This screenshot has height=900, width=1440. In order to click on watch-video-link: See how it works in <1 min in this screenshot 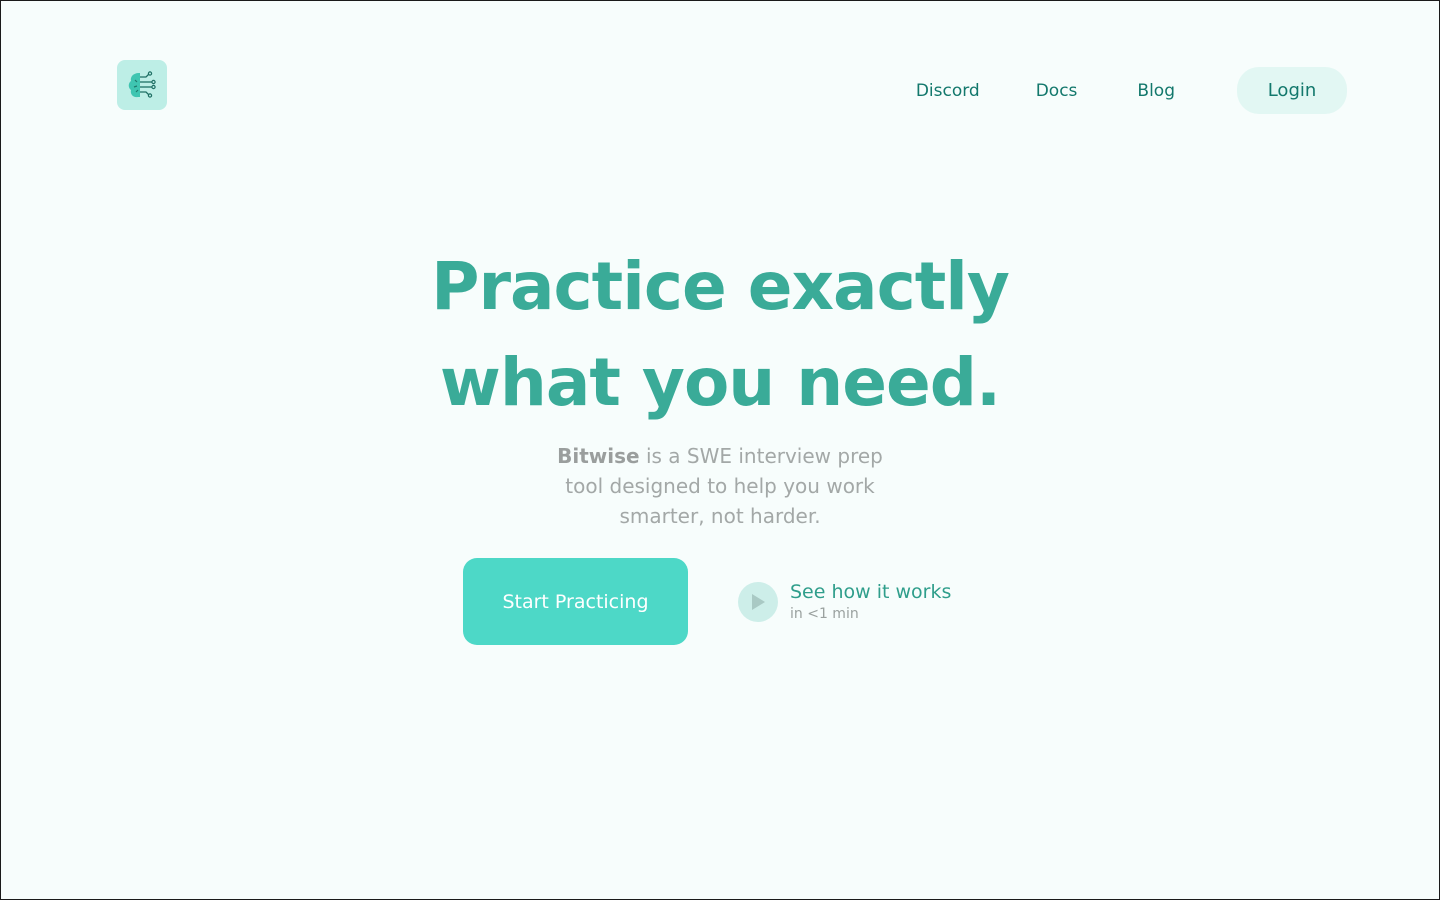, I will do `click(844, 602)`.